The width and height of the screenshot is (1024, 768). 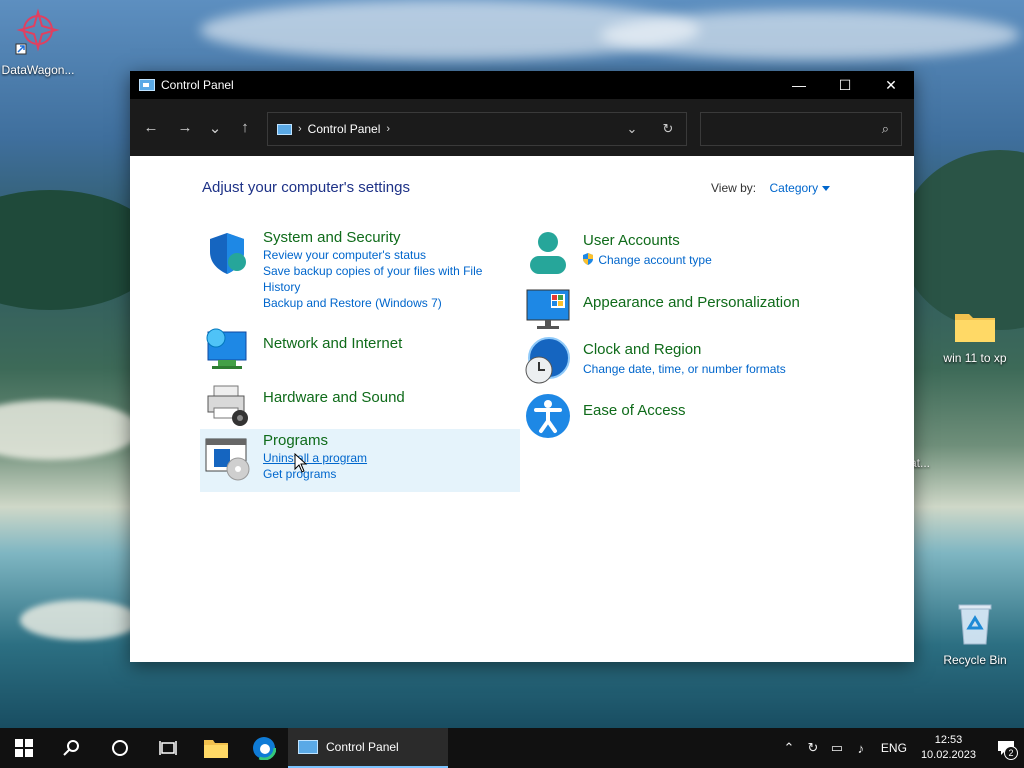 I want to click on category-user-accounts: User Accounts Change account type, so click(x=647, y=250).